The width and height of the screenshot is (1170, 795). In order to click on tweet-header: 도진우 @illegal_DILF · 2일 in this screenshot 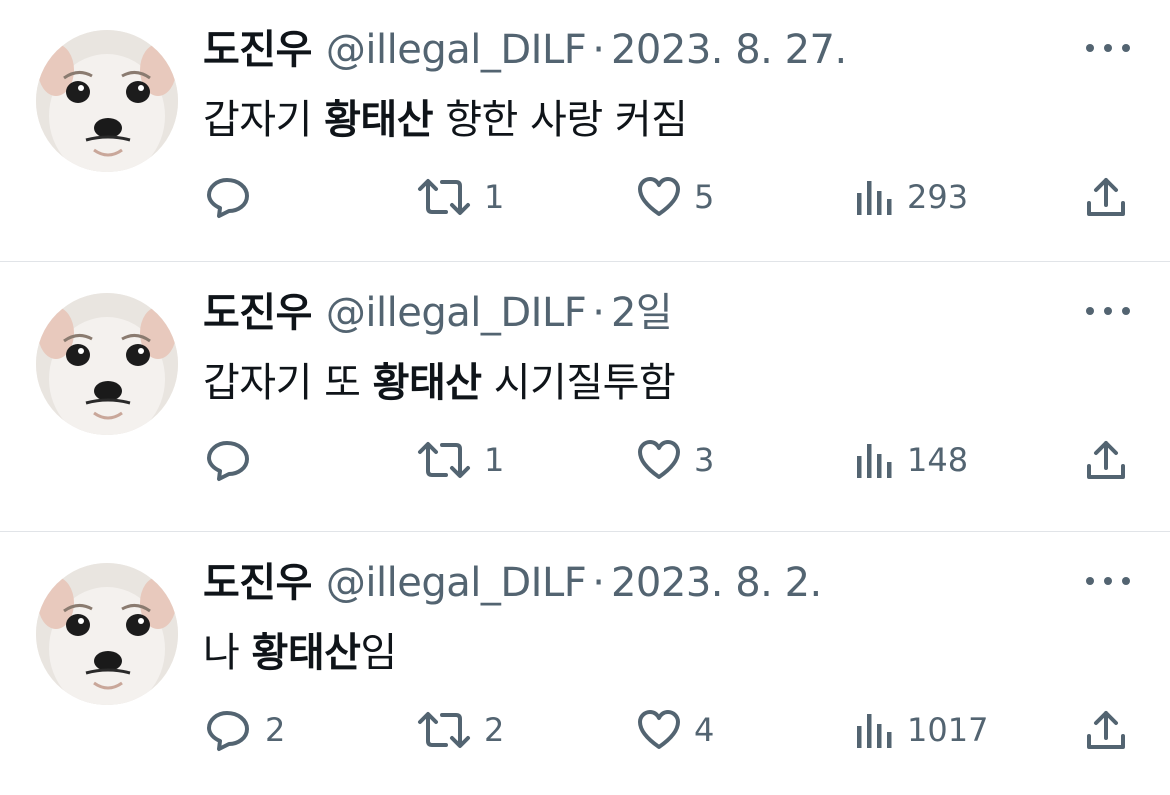, I will do `click(438, 313)`.